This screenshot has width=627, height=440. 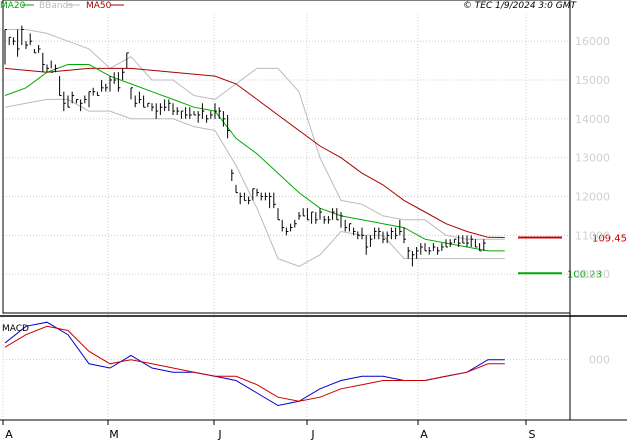 What do you see at coordinates (15, 329) in the screenshot?
I see `macd-title: MACD` at bounding box center [15, 329].